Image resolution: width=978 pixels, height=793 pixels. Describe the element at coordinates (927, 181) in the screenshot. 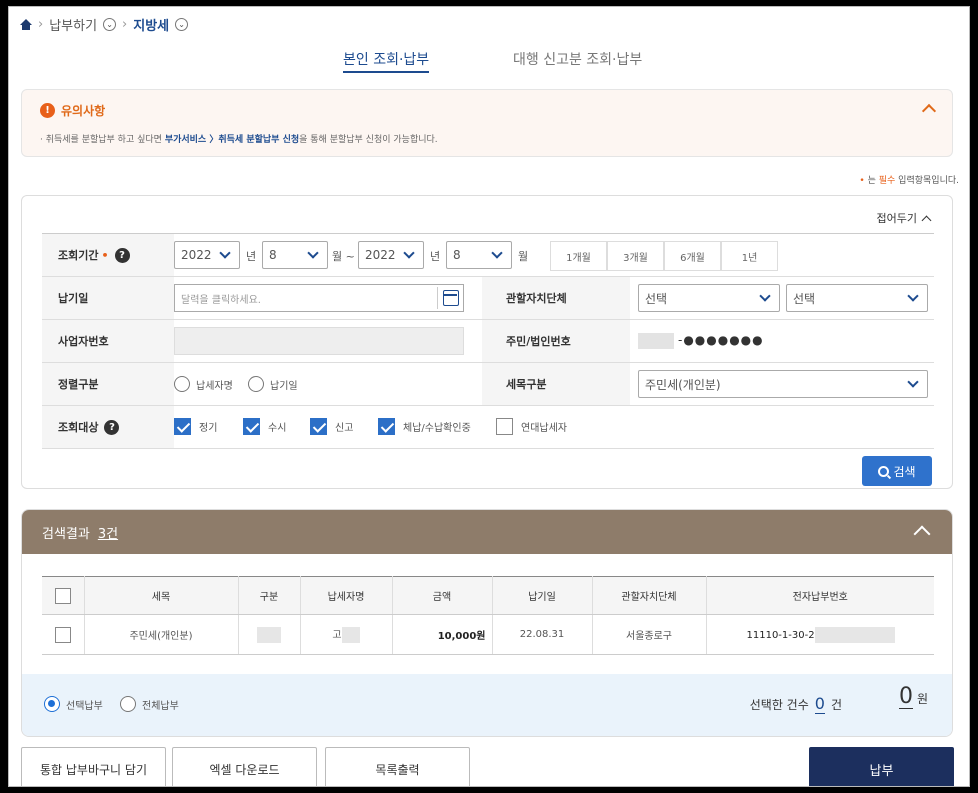

I see `required-suffix: 입력항목입니다.` at that location.